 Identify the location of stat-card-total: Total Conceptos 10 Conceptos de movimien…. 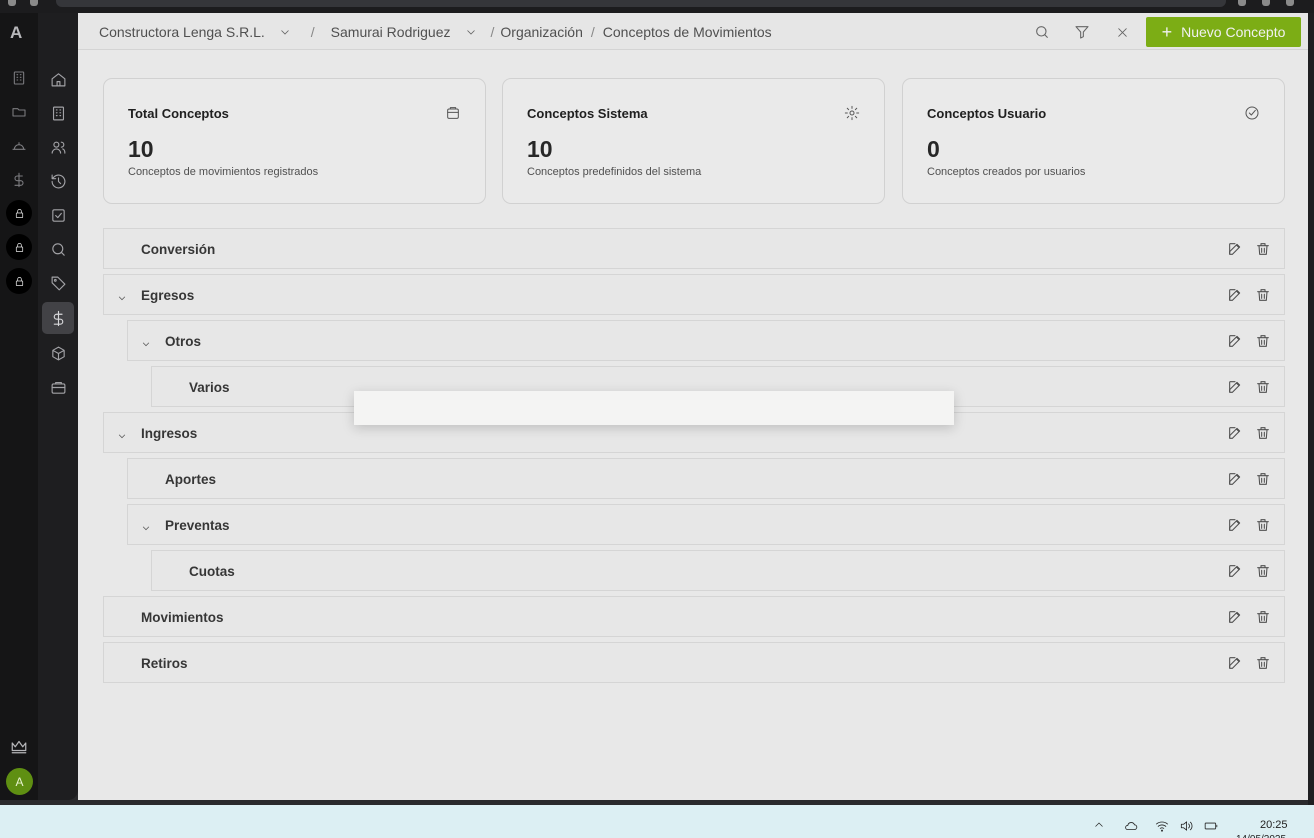
(294, 141).